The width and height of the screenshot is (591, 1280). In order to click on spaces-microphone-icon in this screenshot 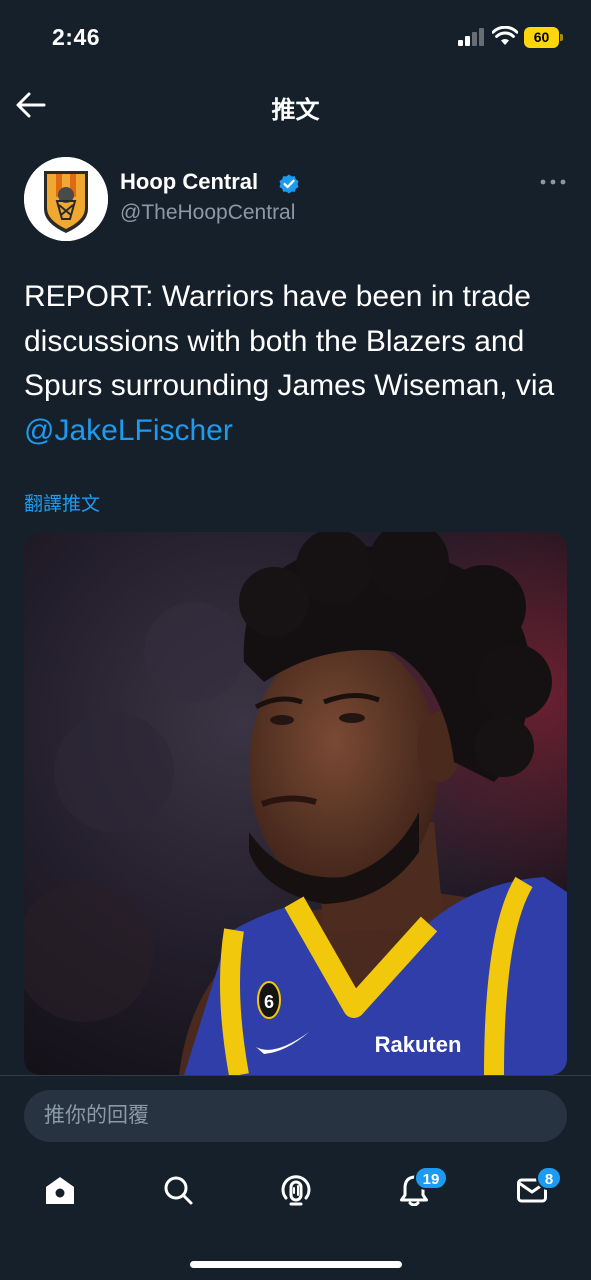, I will do `click(296, 1190)`.